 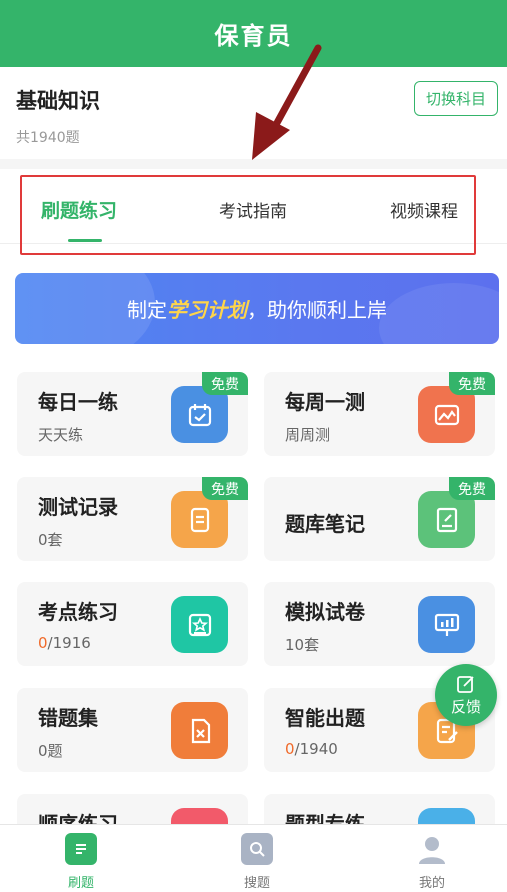 I want to click on card-progress-total: /1916, so click(x=69, y=643).